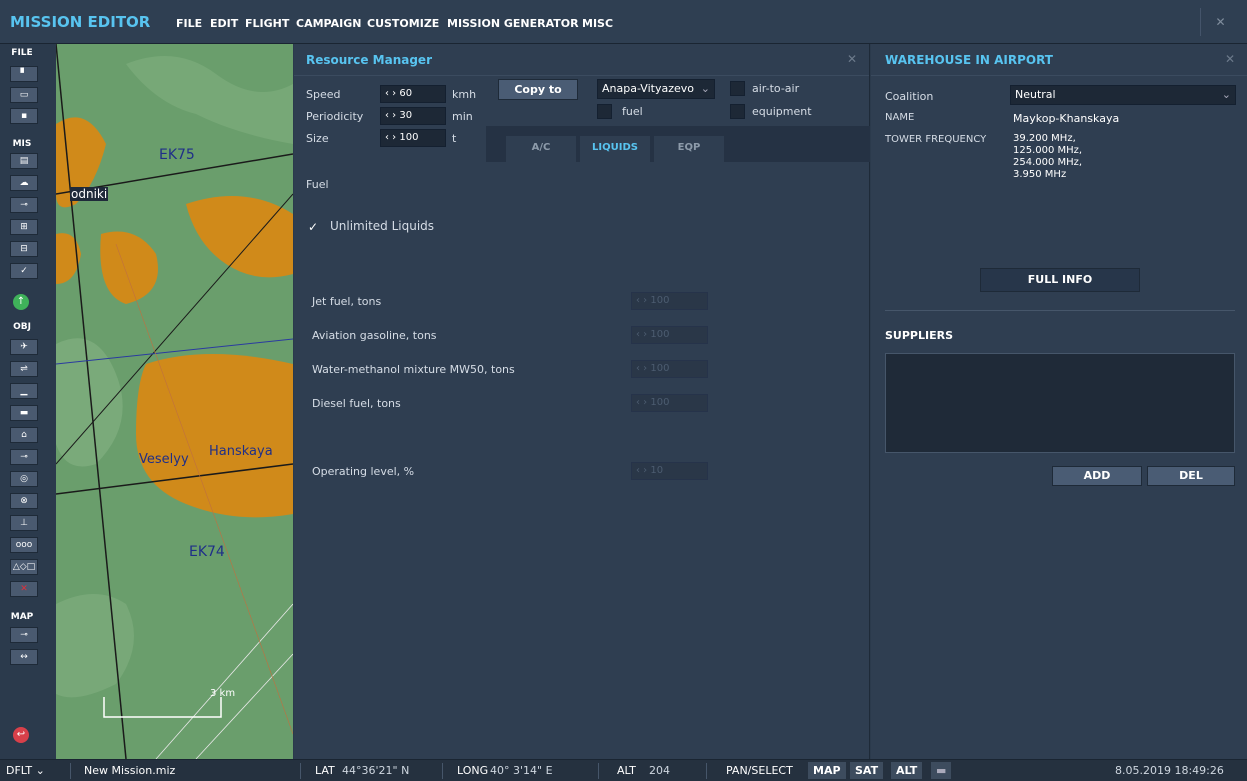 This screenshot has height=781, width=1247. I want to click on mw50-stepper: ‹ › 100, so click(669, 369).